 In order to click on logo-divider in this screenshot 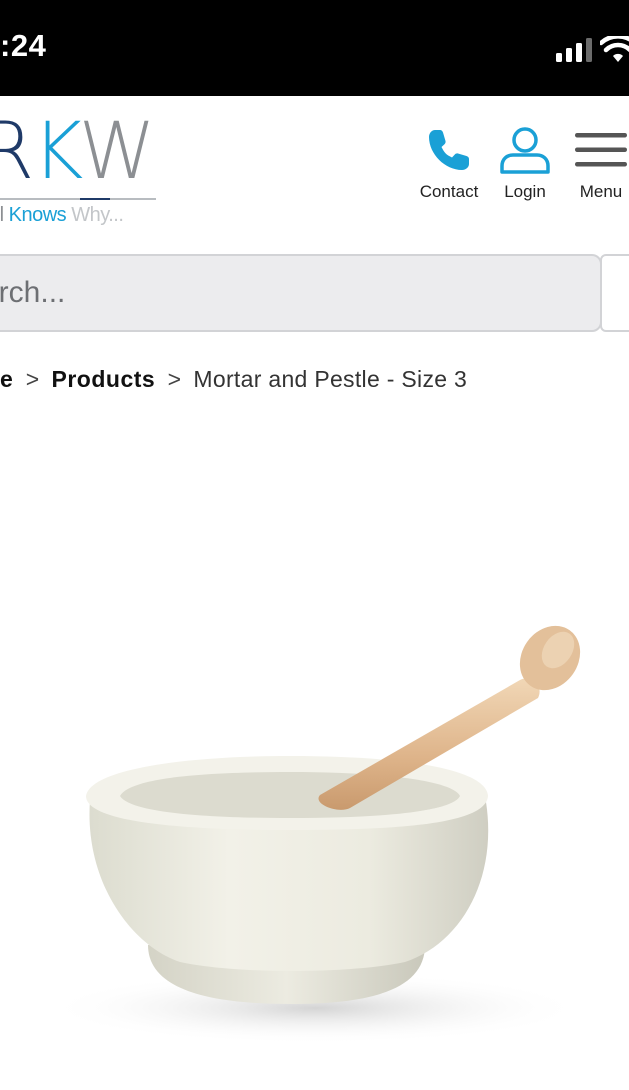, I will do `click(78, 199)`.